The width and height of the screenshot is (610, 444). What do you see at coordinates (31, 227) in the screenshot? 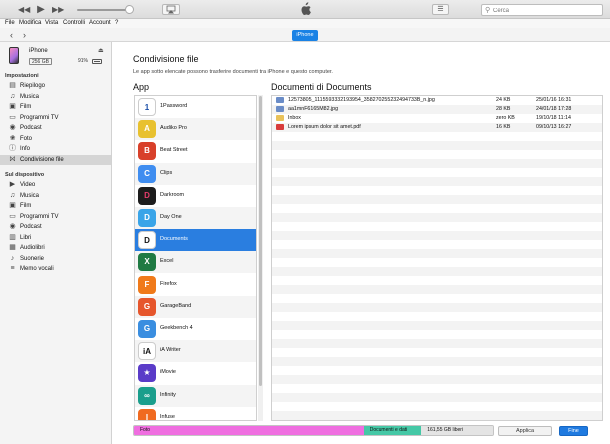
I see `sidebar-item-label: Podcast` at bounding box center [31, 227].